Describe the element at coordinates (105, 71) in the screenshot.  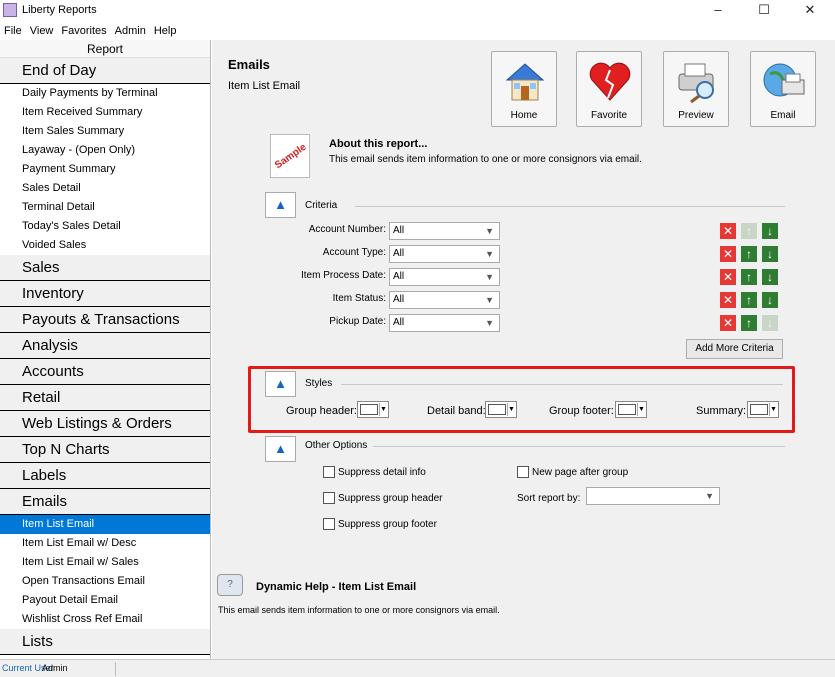
I see `sidebar-category: End of Day` at that location.